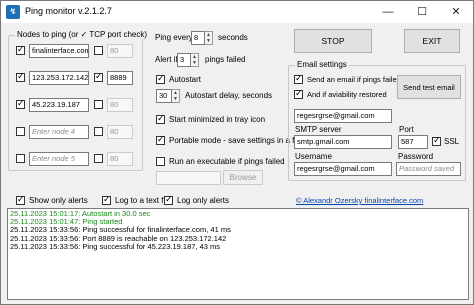 The image size is (474, 305). I want to click on username-label: Username, so click(313, 156).